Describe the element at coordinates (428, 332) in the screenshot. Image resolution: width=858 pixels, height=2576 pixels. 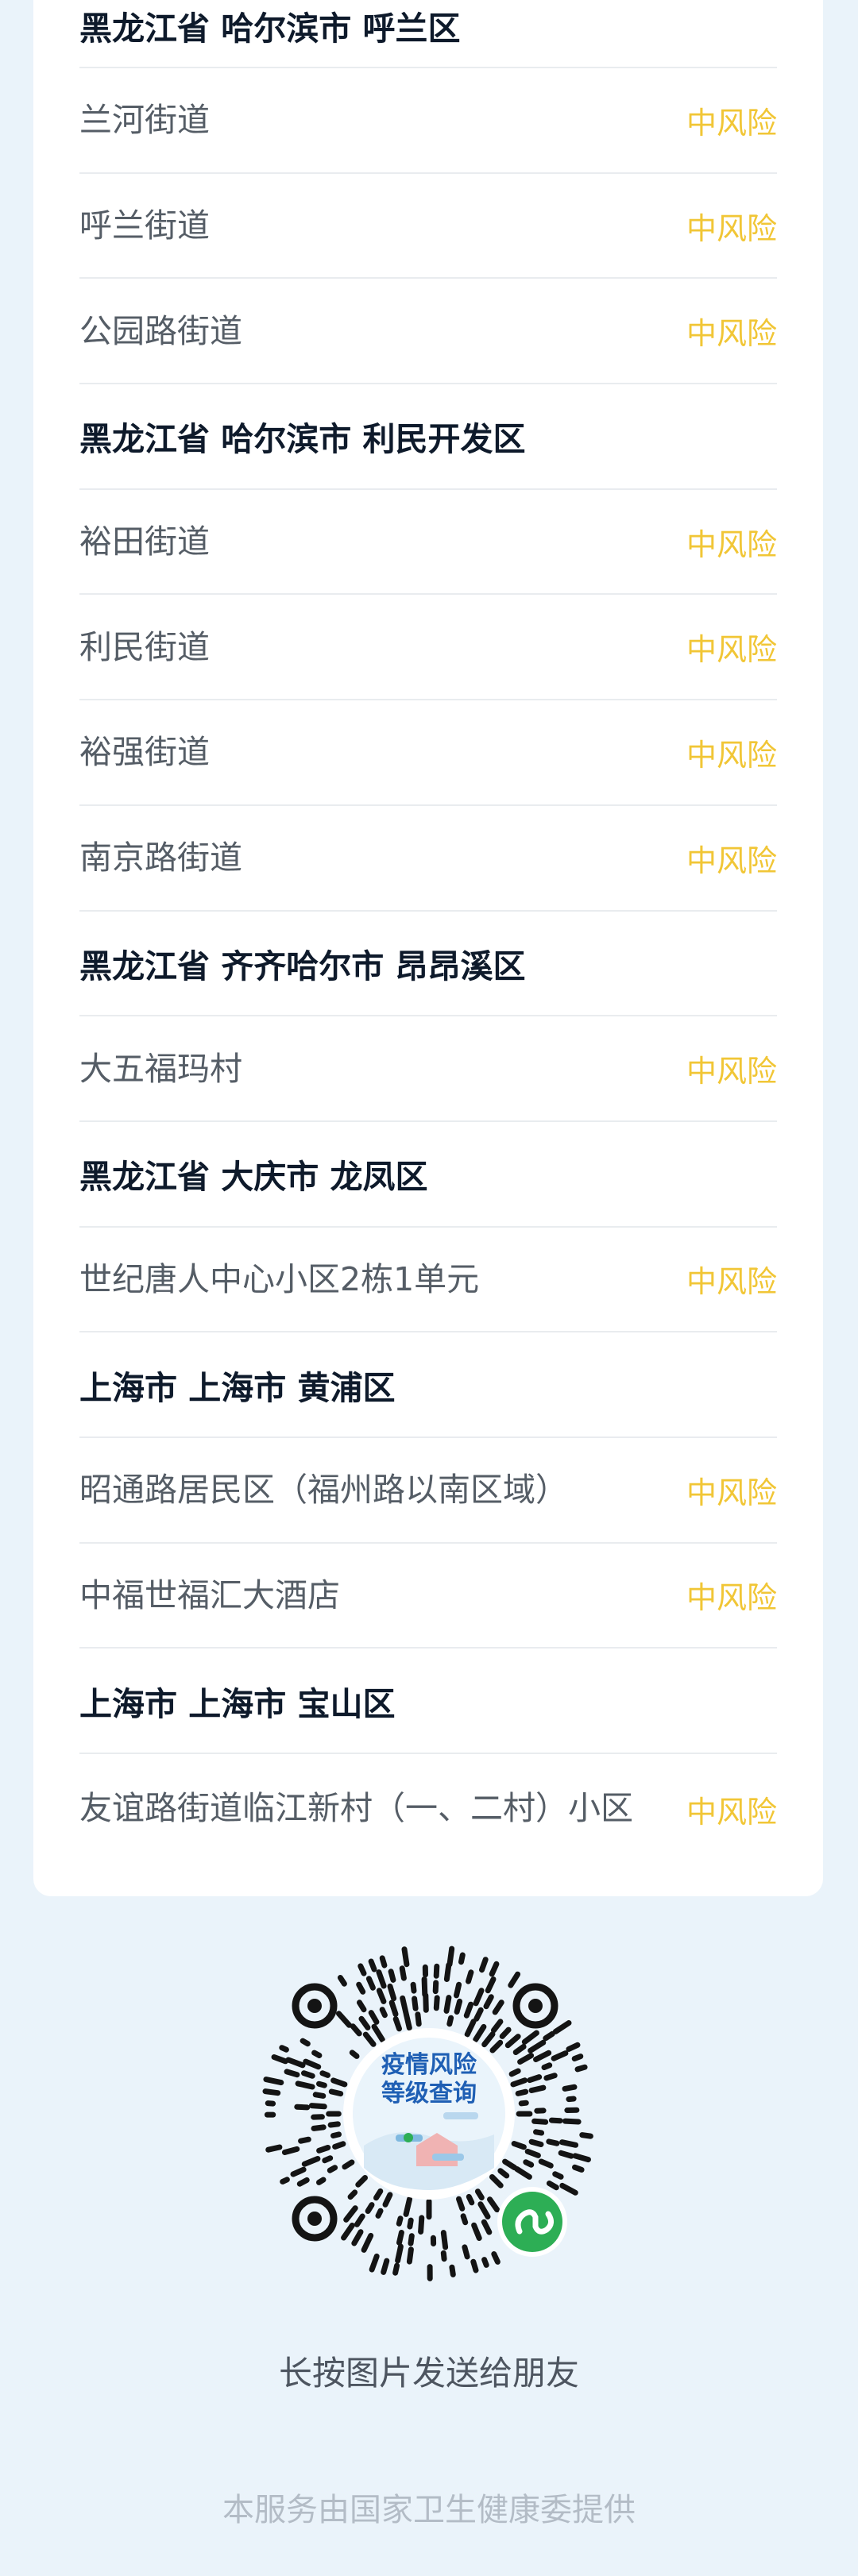
I see `list-item: 公园路街道 中风险` at that location.